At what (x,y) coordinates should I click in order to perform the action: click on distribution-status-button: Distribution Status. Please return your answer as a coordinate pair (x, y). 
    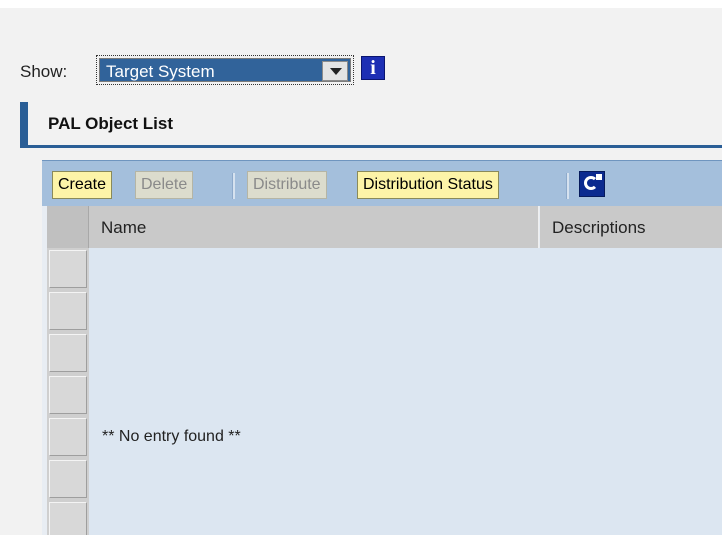
    Looking at the image, I should click on (428, 185).